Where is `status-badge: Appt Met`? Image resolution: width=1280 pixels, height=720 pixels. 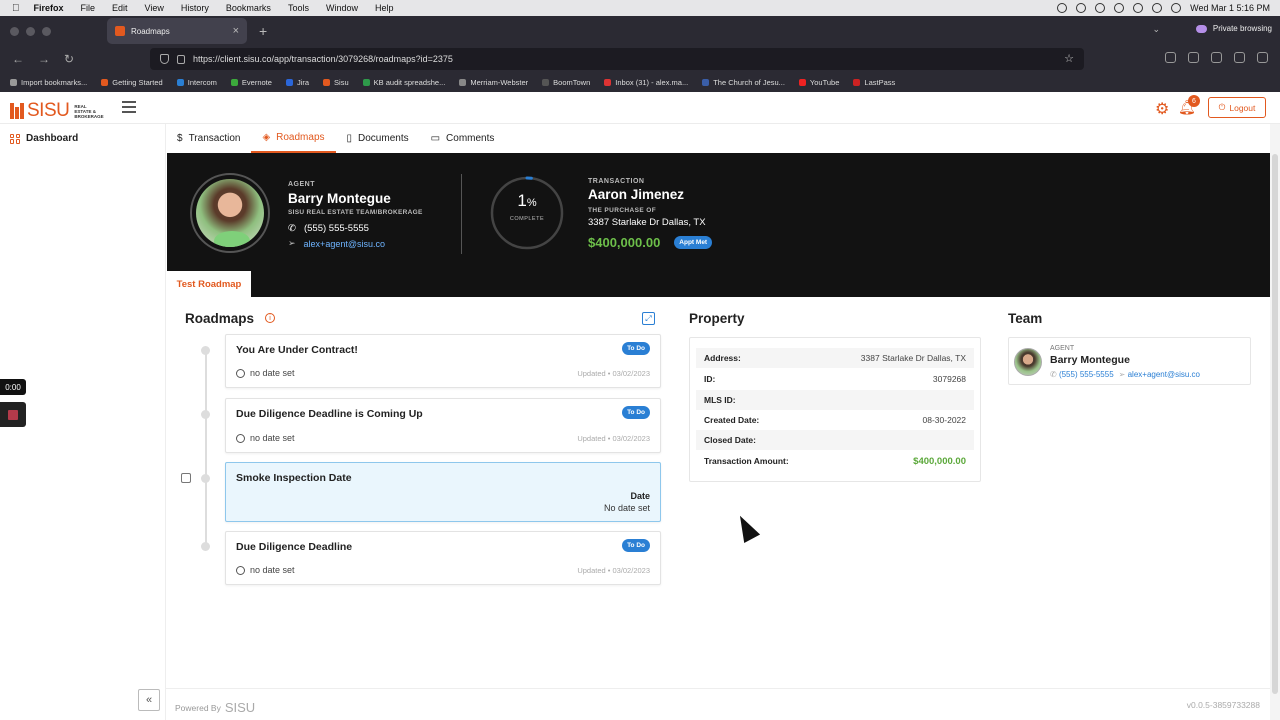 status-badge: Appt Met is located at coordinates (693, 242).